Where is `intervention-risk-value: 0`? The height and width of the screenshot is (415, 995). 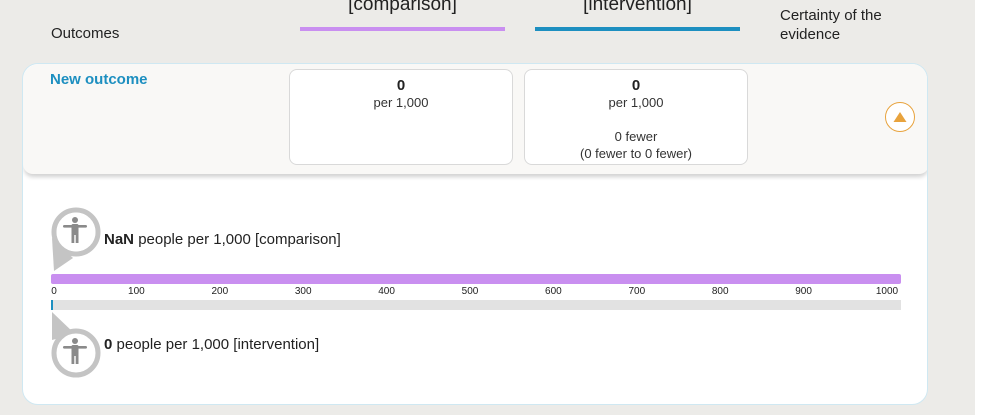
intervention-risk-value: 0 is located at coordinates (636, 85).